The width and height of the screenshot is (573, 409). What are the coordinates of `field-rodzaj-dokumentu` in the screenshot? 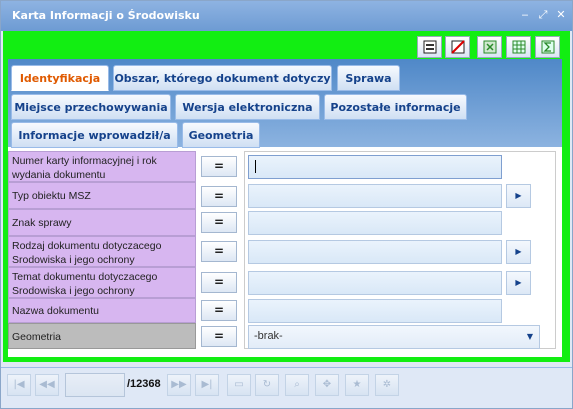 It's located at (375, 252).